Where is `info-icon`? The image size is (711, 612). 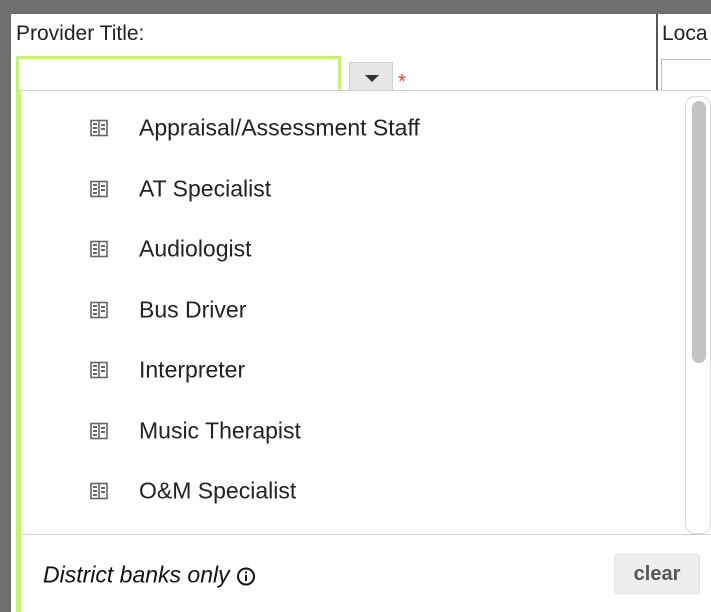 info-icon is located at coordinates (246, 576).